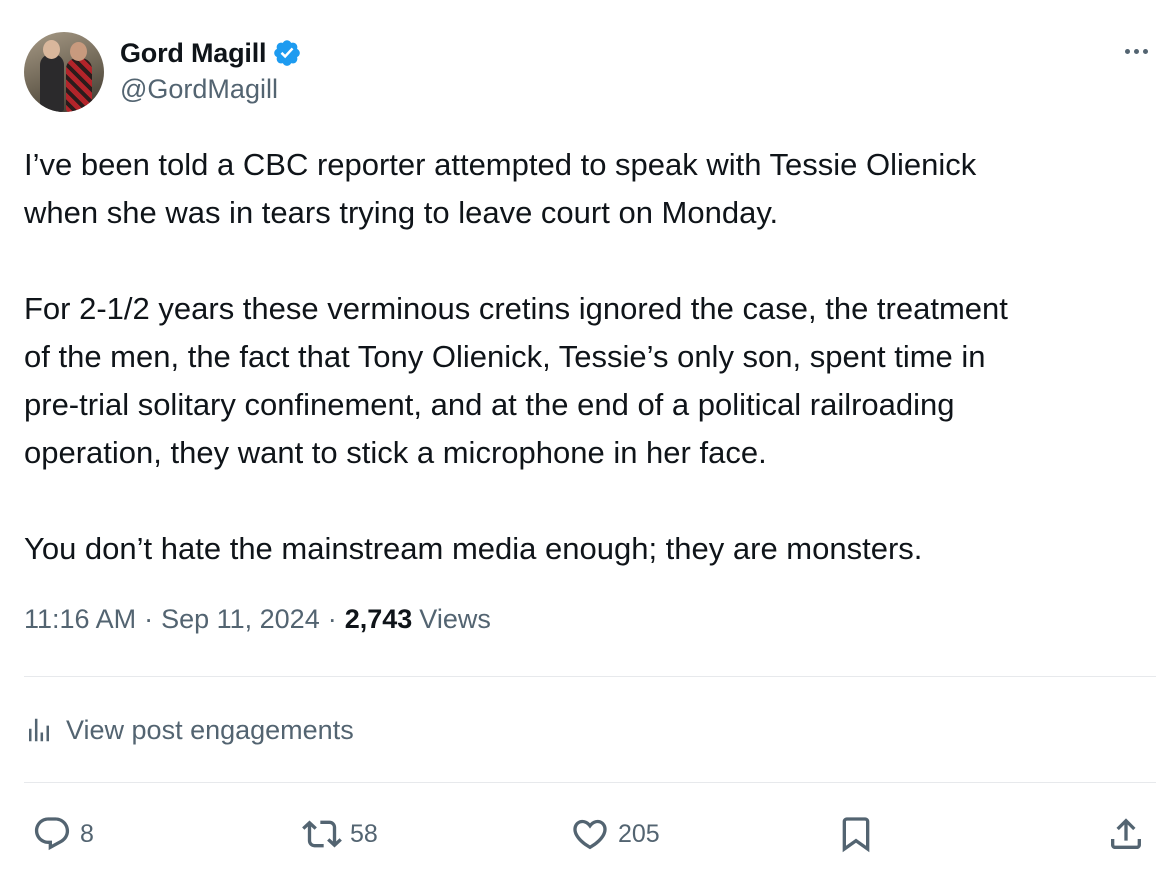 The image size is (1174, 890). I want to click on share-icon, so click(1126, 833).